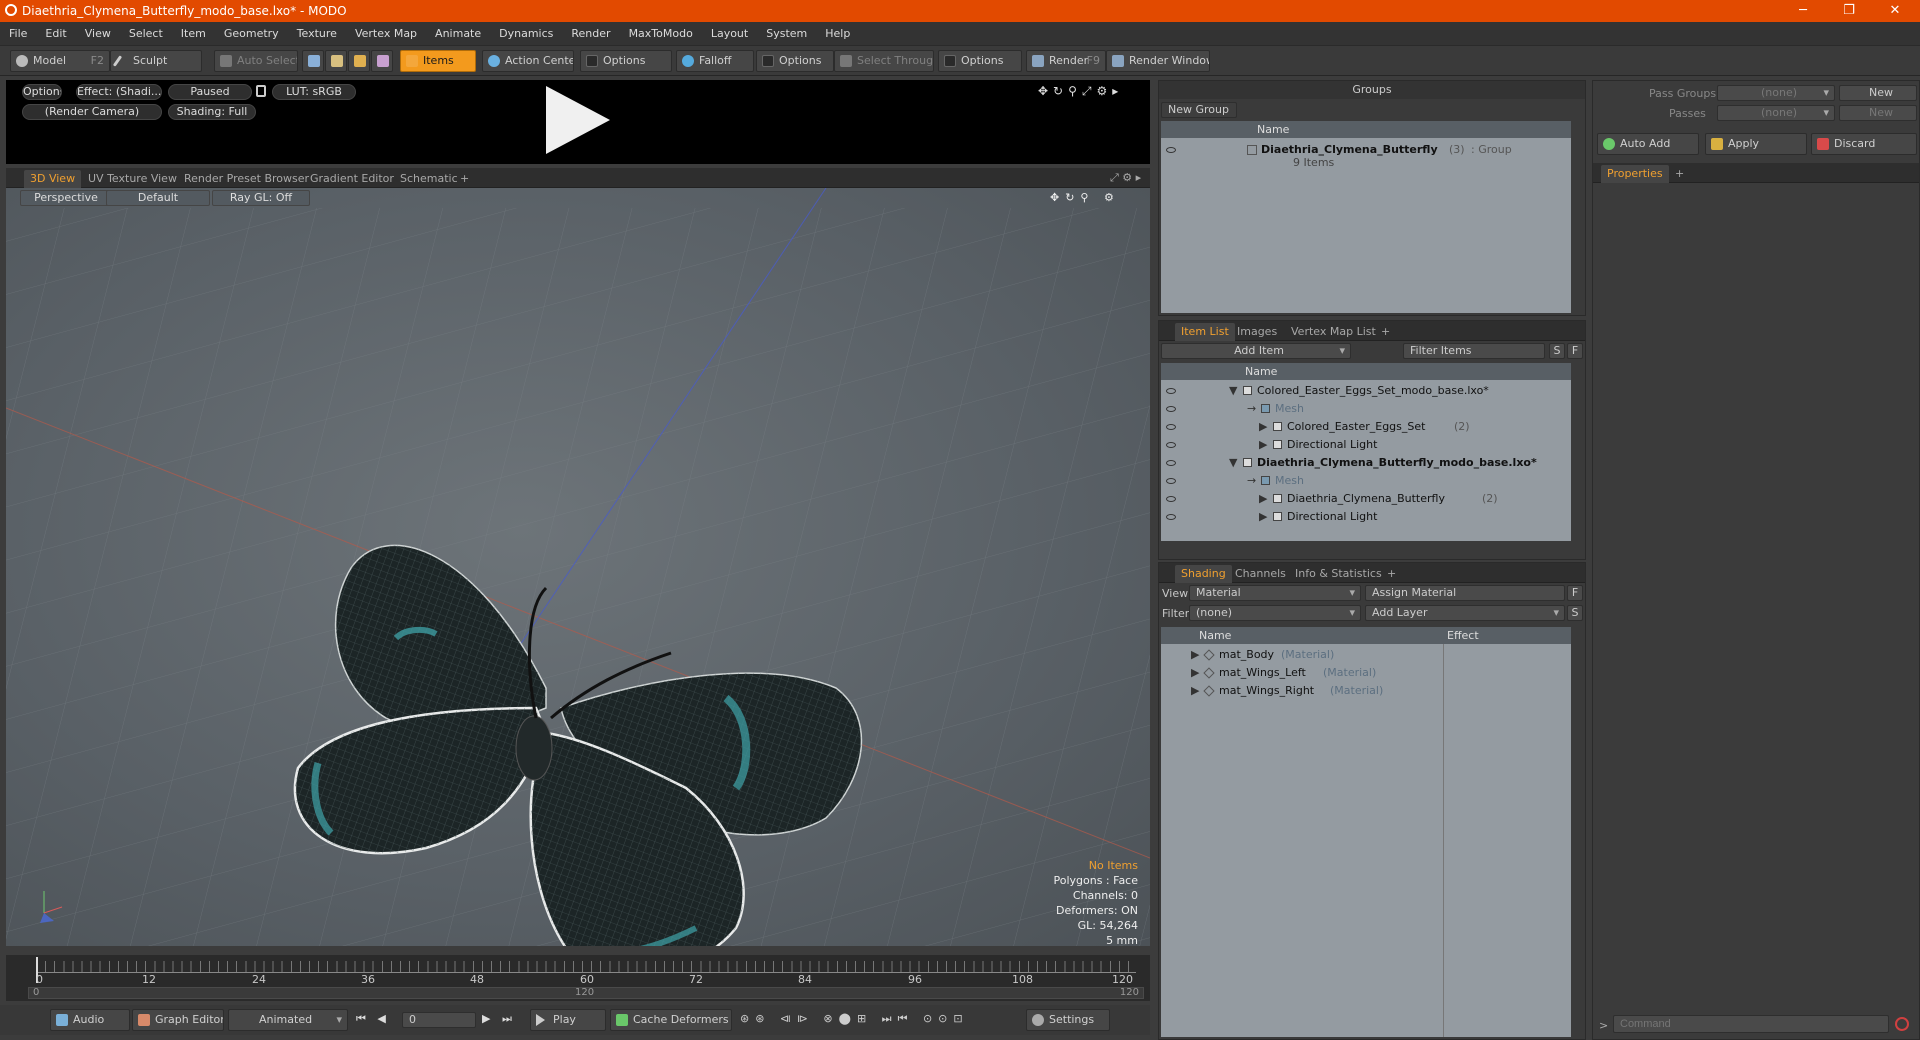 The height and width of the screenshot is (1040, 1920). What do you see at coordinates (499, 1019) in the screenshot?
I see `skip-forward-icons: ▶ ⏭` at bounding box center [499, 1019].